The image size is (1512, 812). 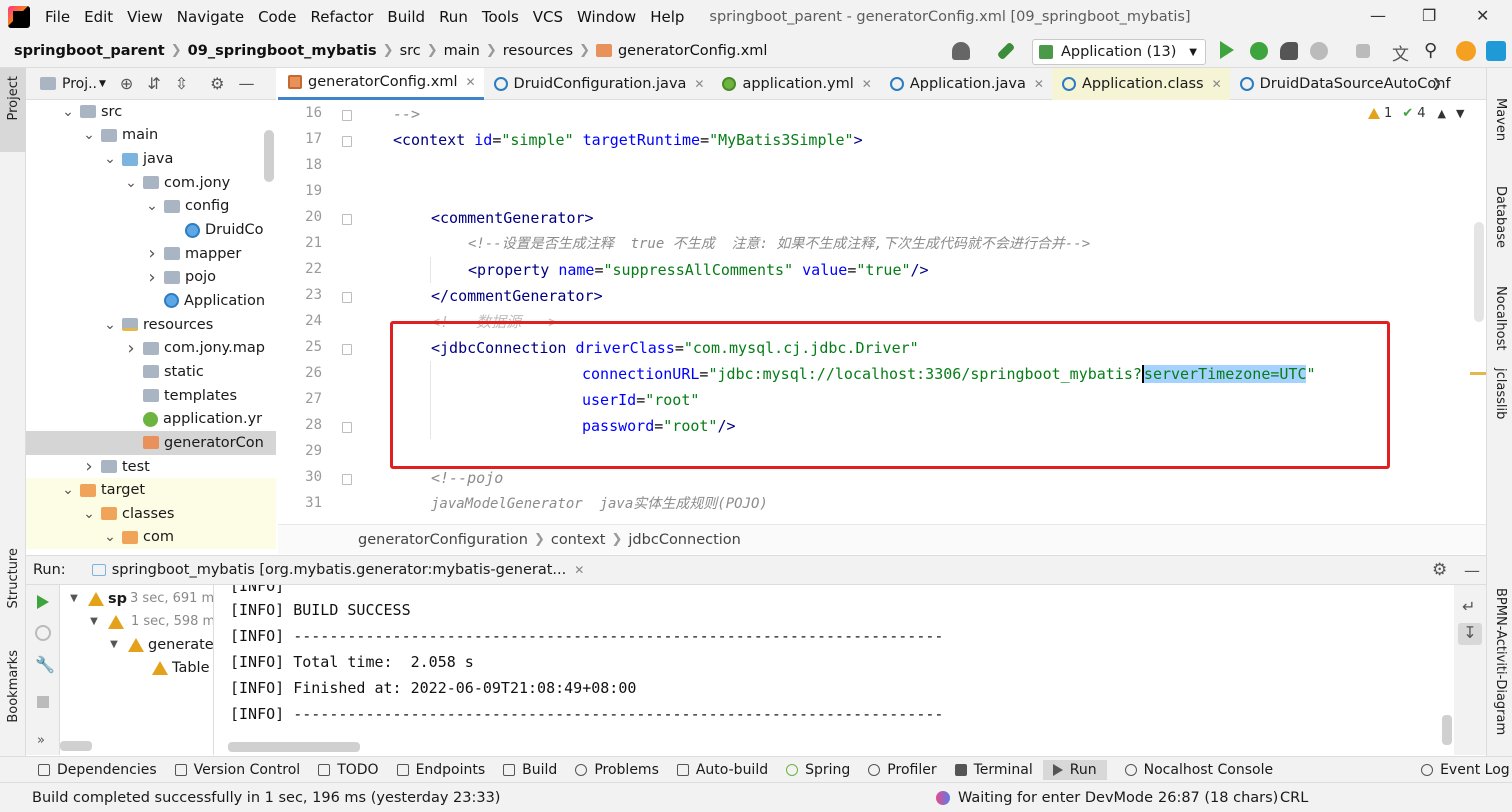 I want to click on devmode-status: Waiting for enter DevMode, so click(x=1044, y=798).